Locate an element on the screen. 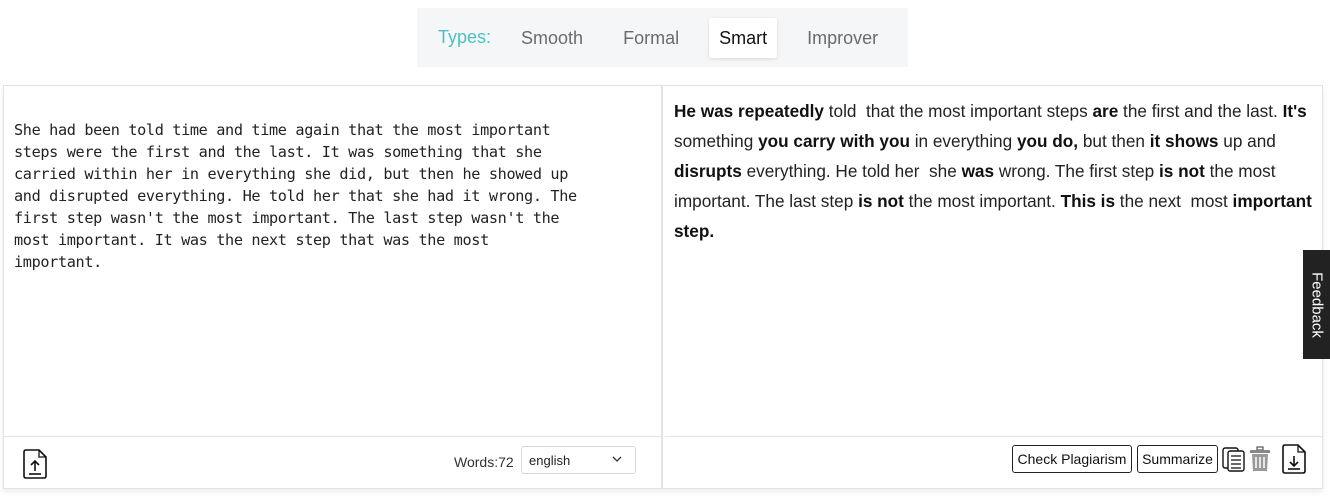 The height and width of the screenshot is (503, 1330). changed-phrase: are is located at coordinates (1105, 111).